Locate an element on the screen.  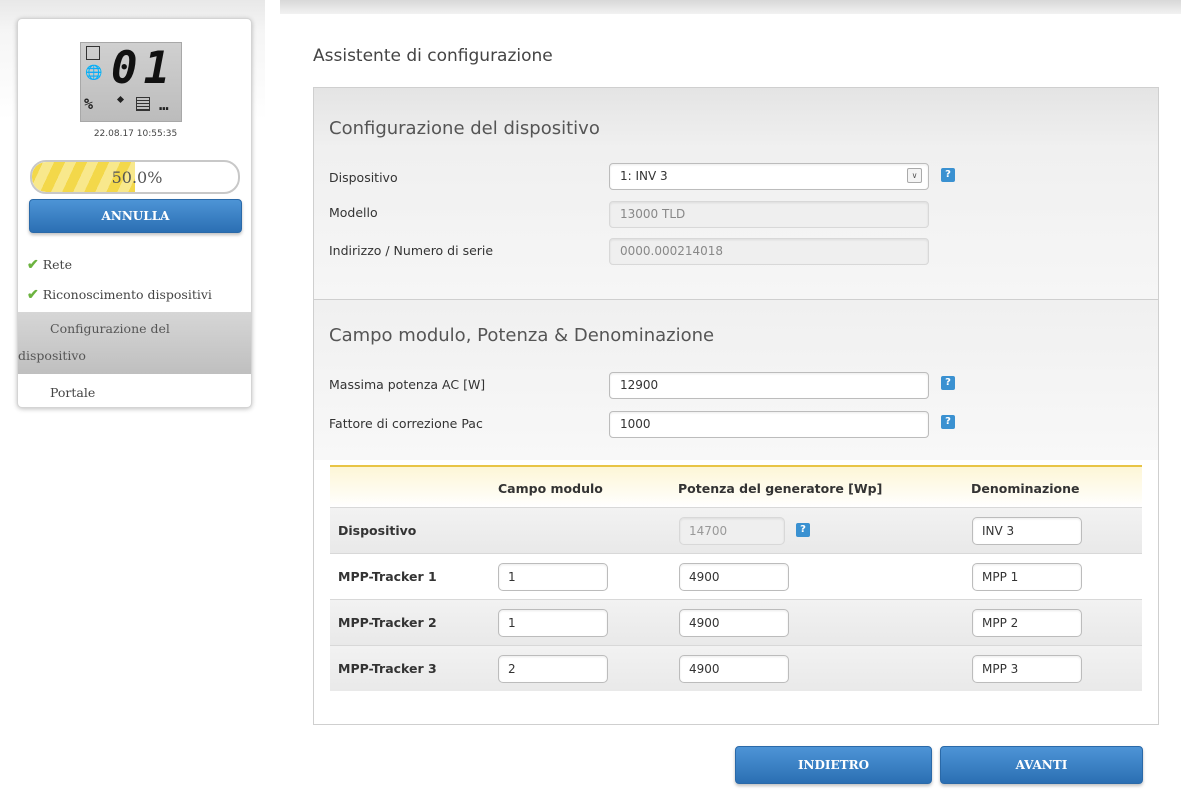
tracker-3-power-input: 4900 is located at coordinates (734, 669).